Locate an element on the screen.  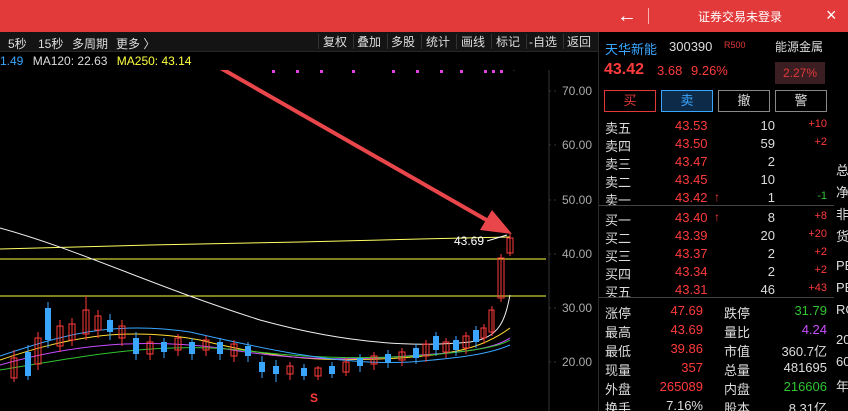
current-price: 43.42 is located at coordinates (624, 69).